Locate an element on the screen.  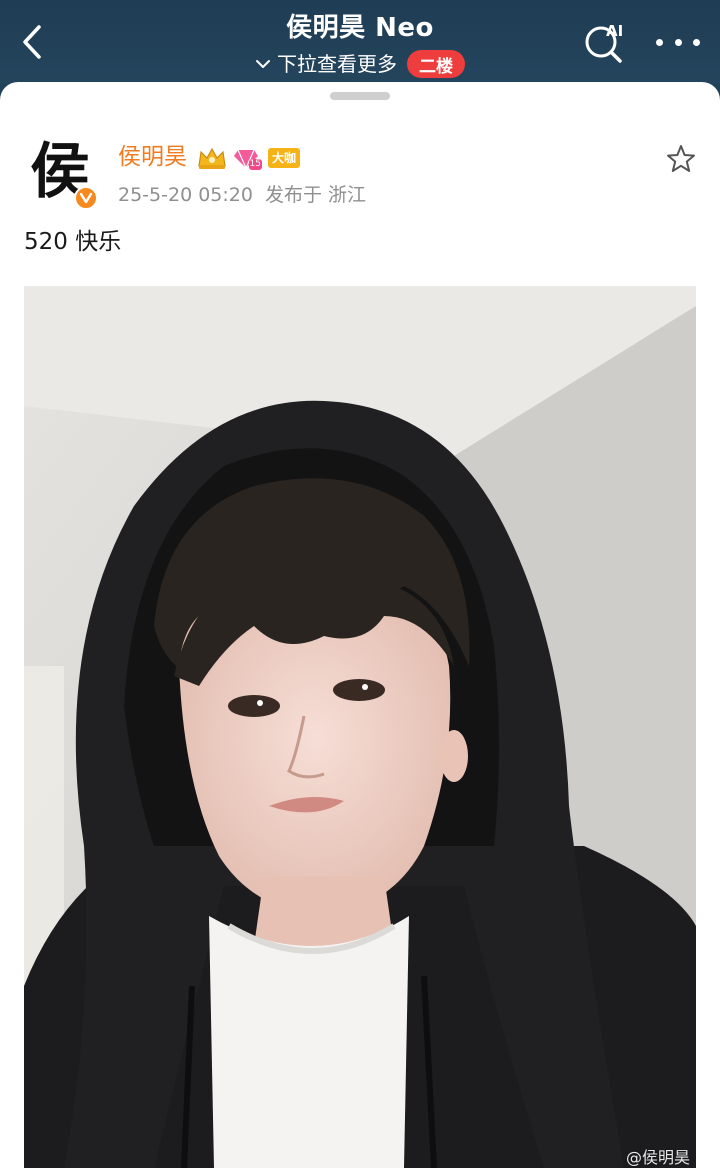
star-icon is located at coordinates (681, 158).